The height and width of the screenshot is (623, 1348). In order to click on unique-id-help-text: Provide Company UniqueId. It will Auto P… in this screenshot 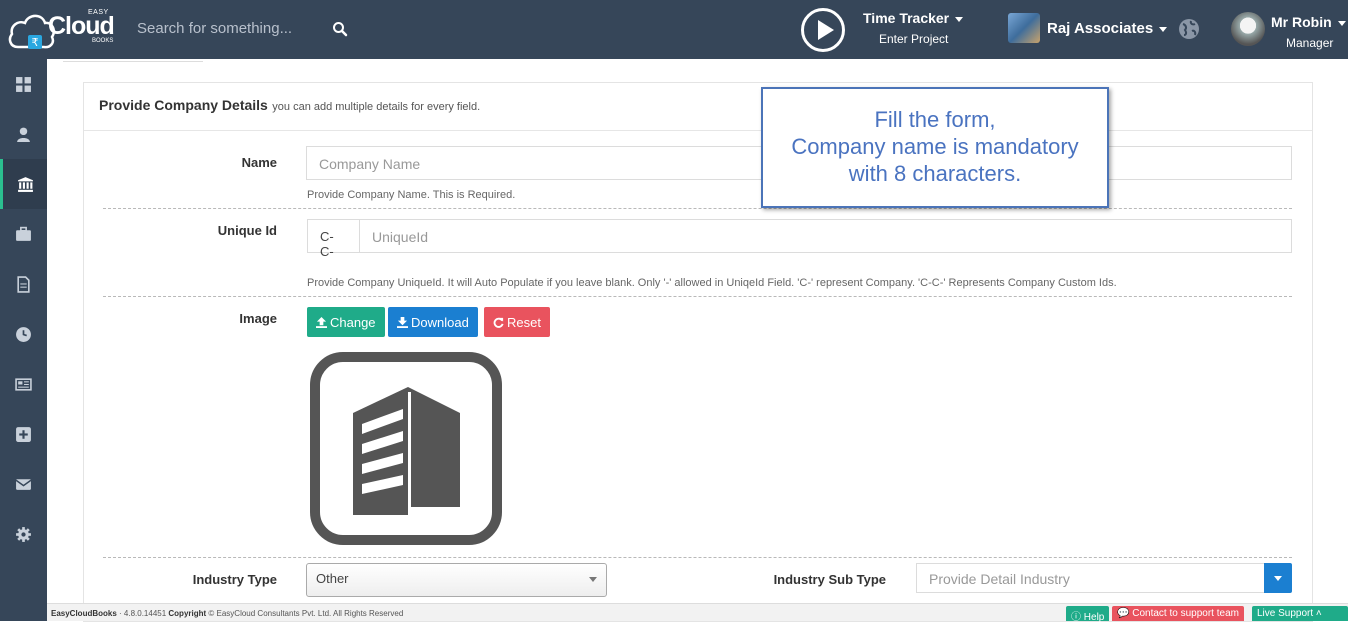, I will do `click(712, 283)`.